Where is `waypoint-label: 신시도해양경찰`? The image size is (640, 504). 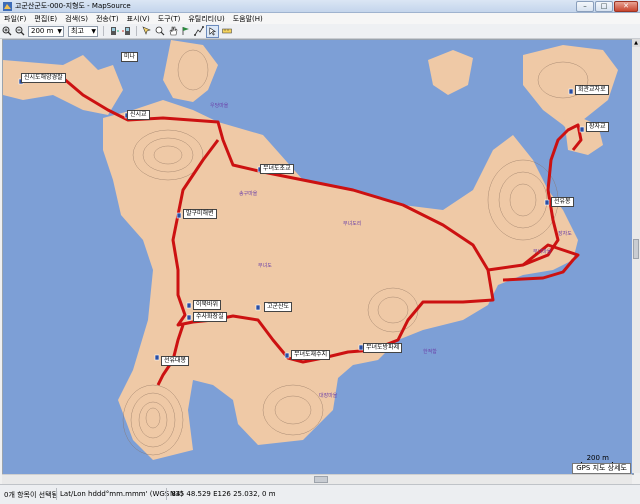
waypoint-label: 신시도해양경찰 is located at coordinates (43, 78).